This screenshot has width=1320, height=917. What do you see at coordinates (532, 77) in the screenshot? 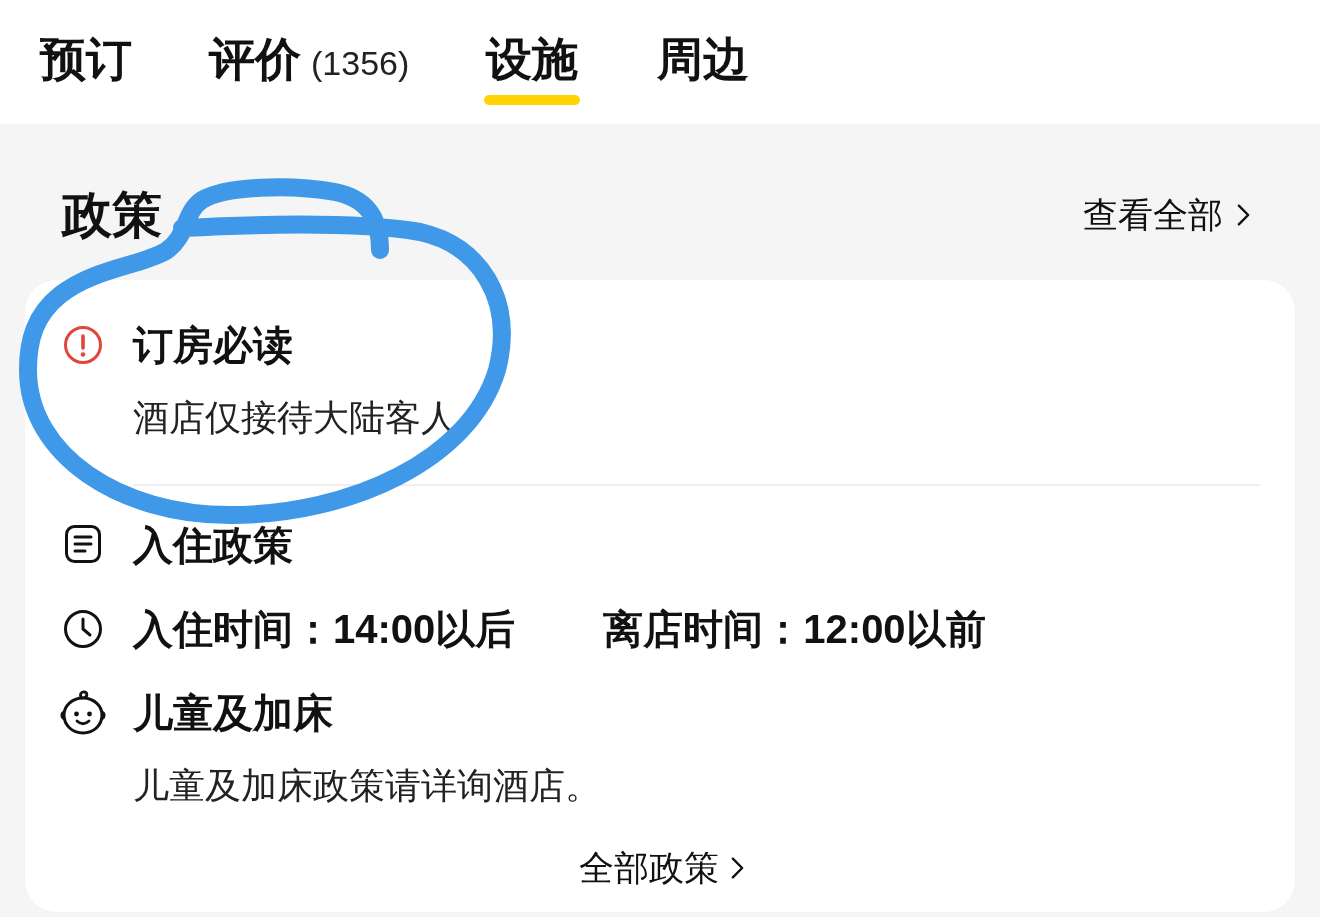
I see `tab: 设施` at bounding box center [532, 77].